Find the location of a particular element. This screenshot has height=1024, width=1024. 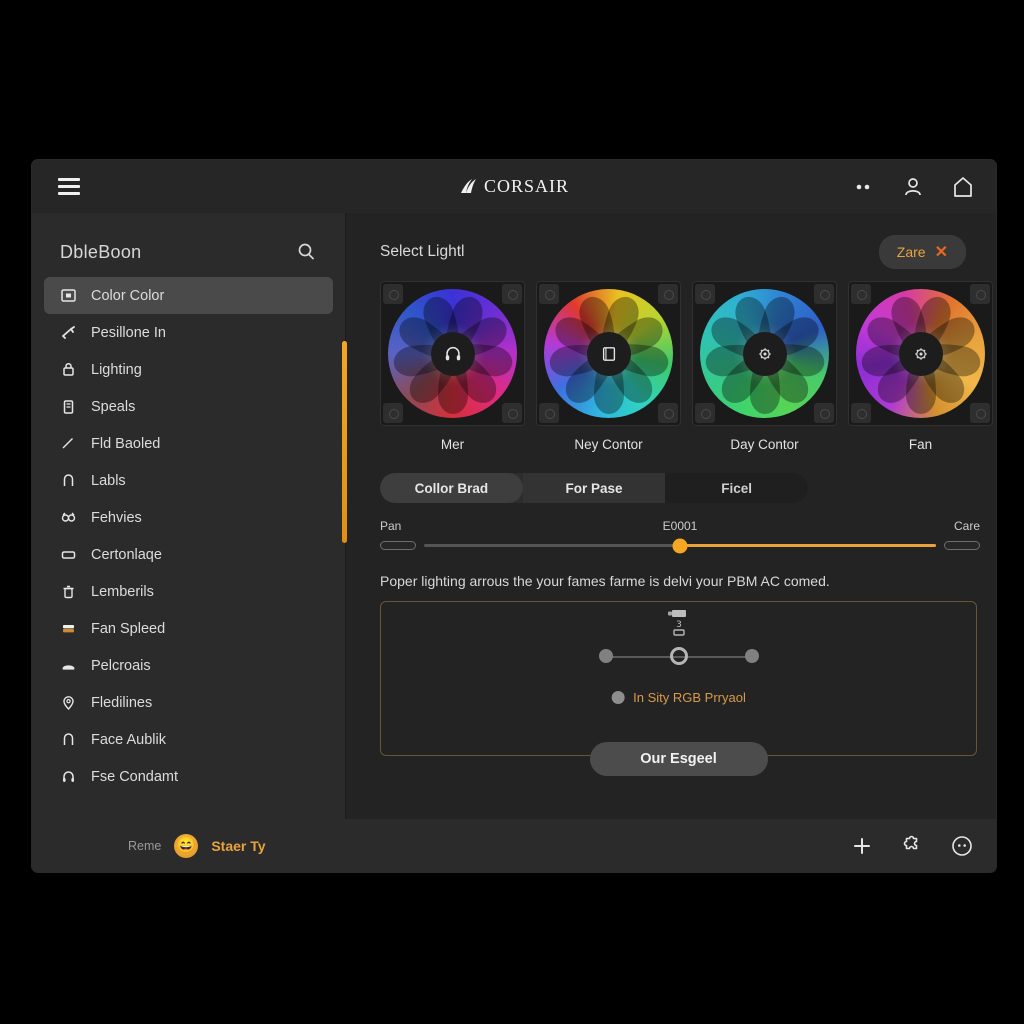

rgb-protocol-option: In Sity RGB Prryaol is located at coordinates (678, 697).